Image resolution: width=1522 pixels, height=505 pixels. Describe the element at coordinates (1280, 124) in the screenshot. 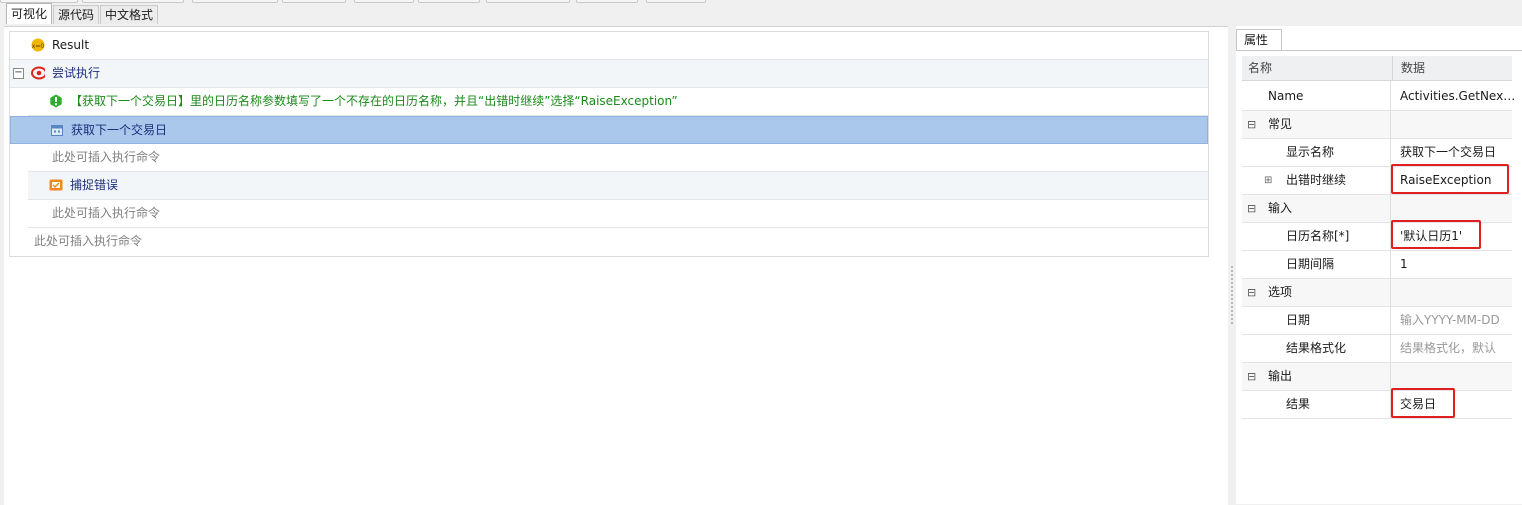

I see `category-label: 常见` at that location.